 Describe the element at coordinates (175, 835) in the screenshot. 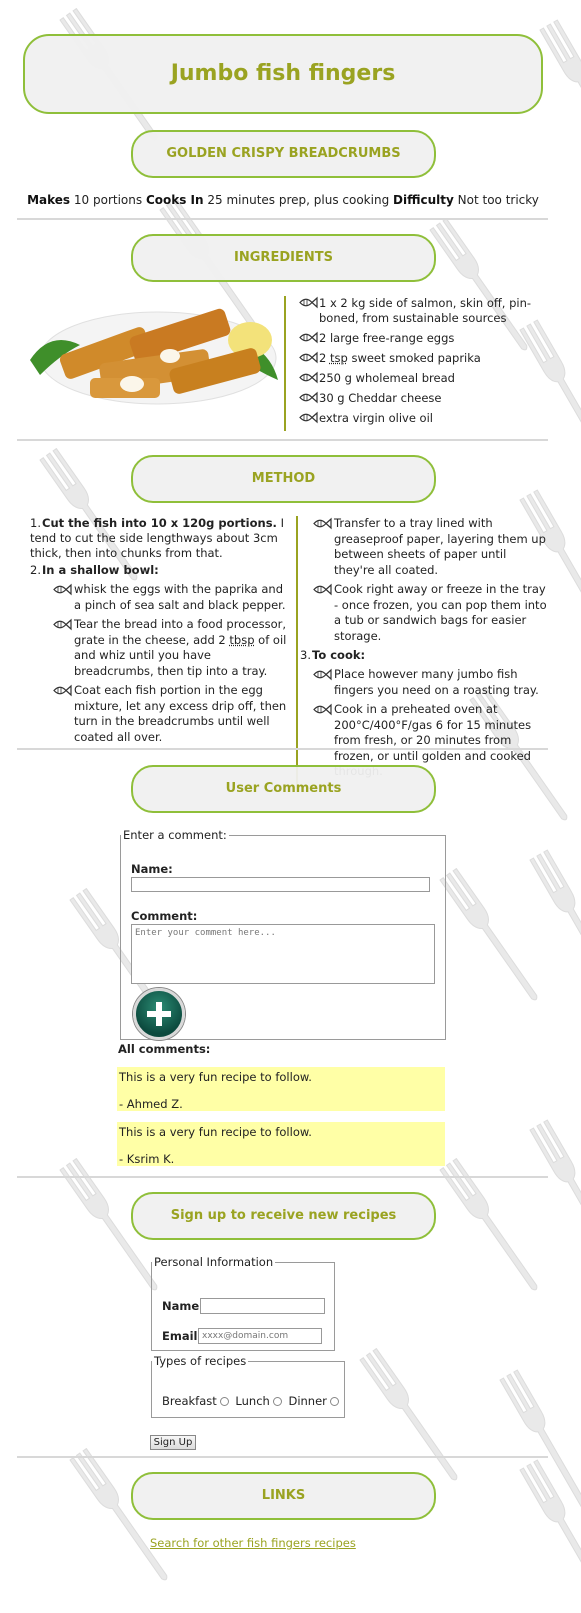

I see `comment-legend: Enter a comment:` at that location.